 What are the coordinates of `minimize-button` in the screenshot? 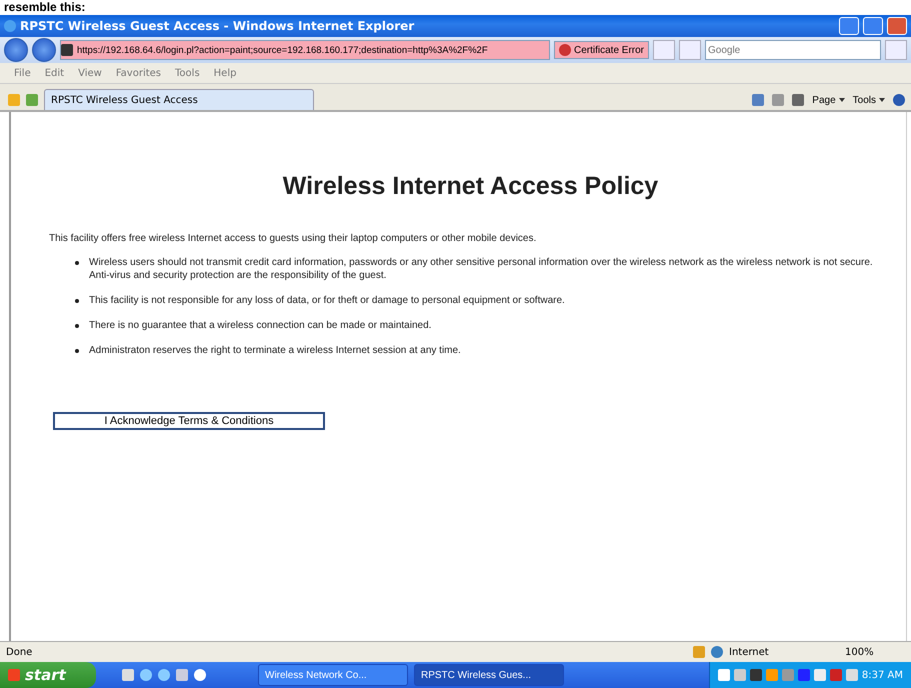 It's located at (849, 26).